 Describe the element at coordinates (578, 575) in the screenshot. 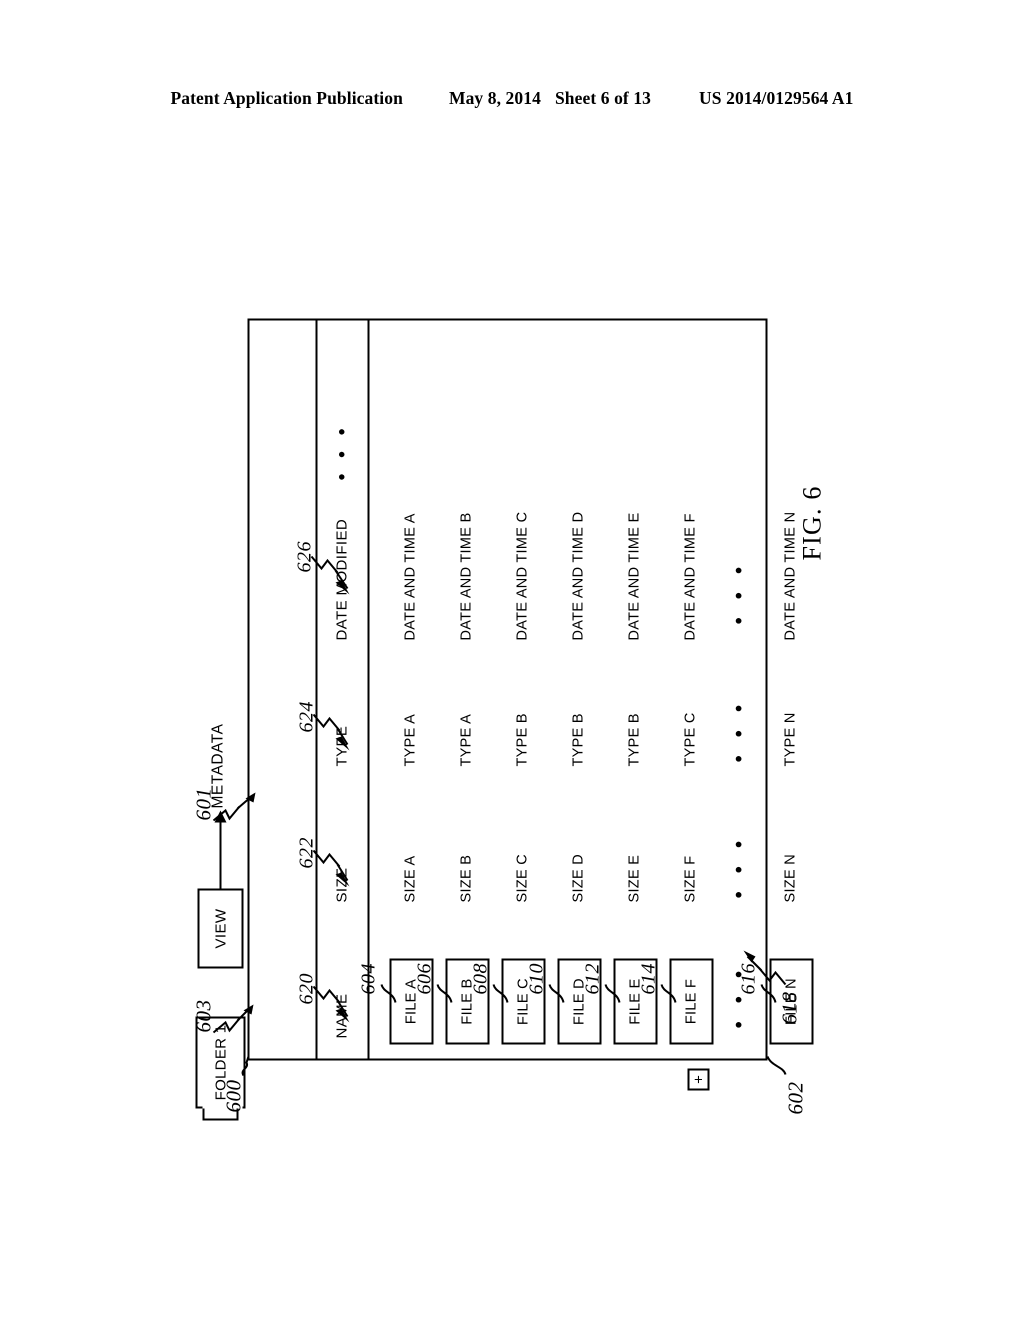

I see `cell-date-modified: DATE AND TIME D` at that location.